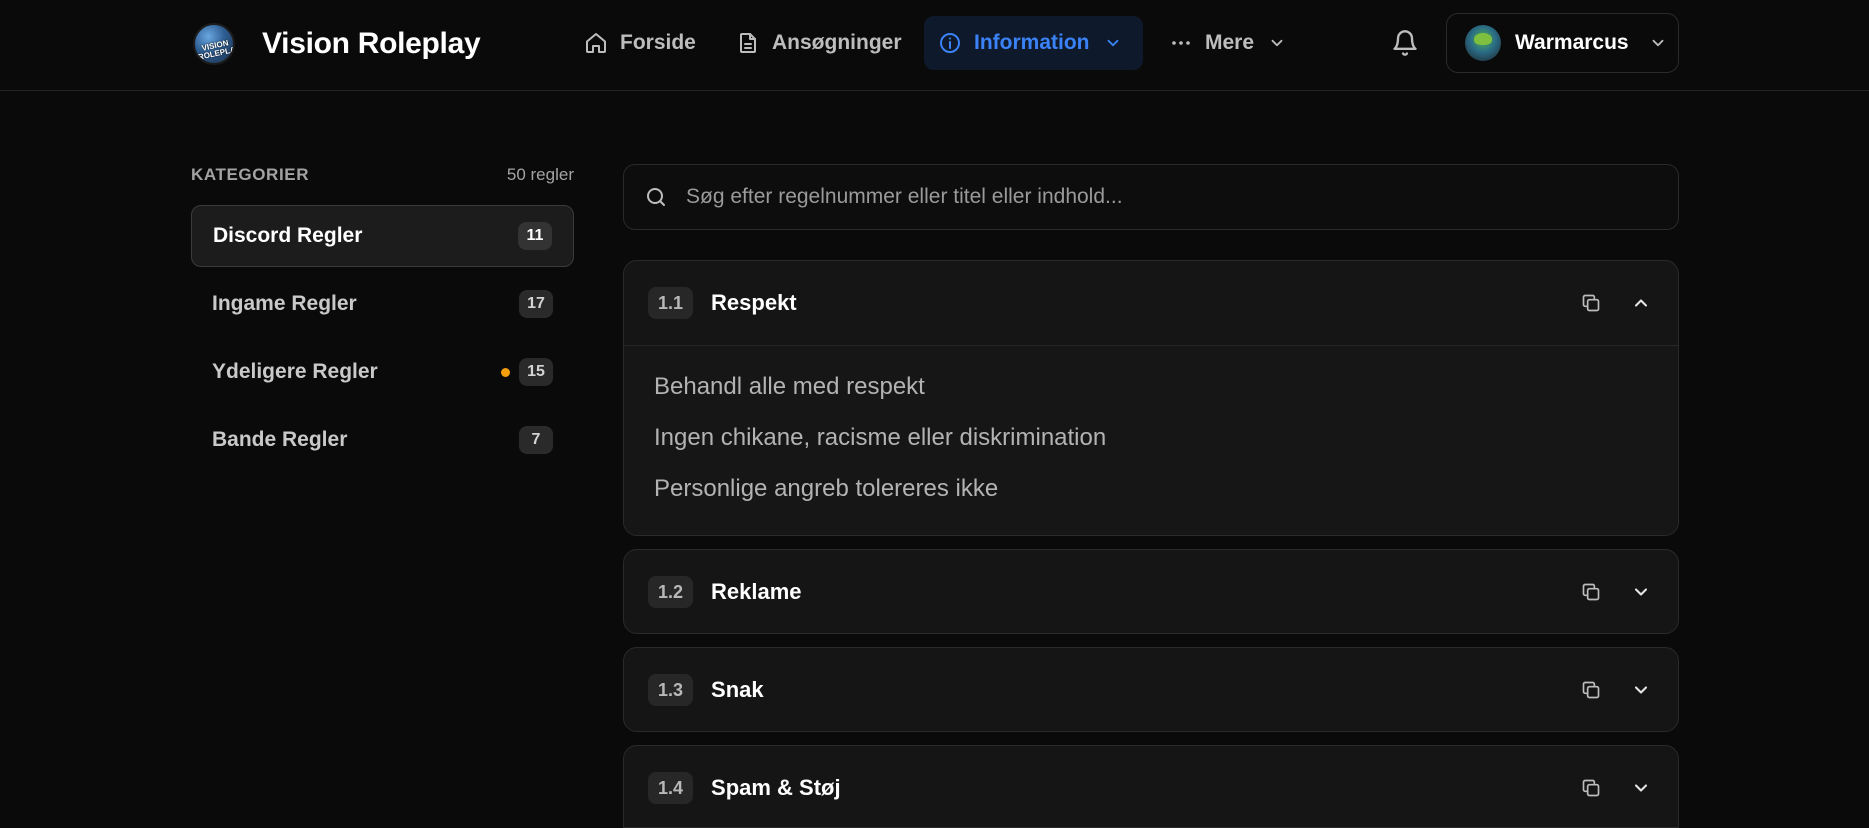 This screenshot has width=1869, height=828. What do you see at coordinates (826, 488) in the screenshot?
I see `rule-line: Personlige angreb tolereres ikke` at bounding box center [826, 488].